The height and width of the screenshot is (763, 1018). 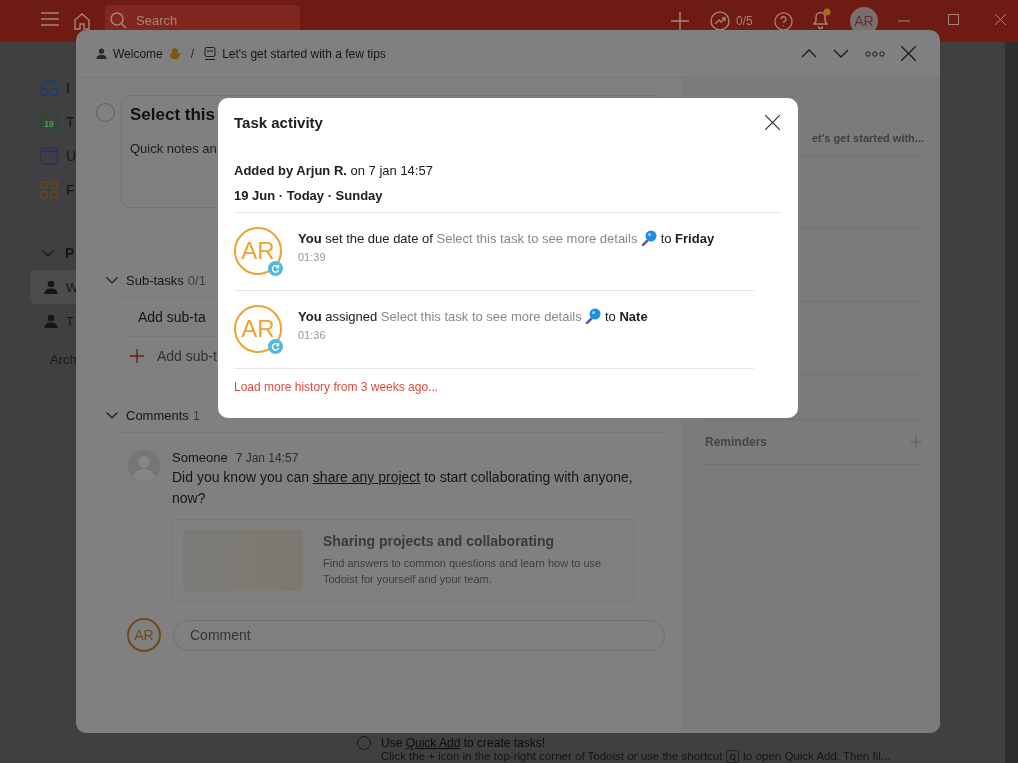 I want to click on productivity-count: 0/5, so click(x=744, y=21).